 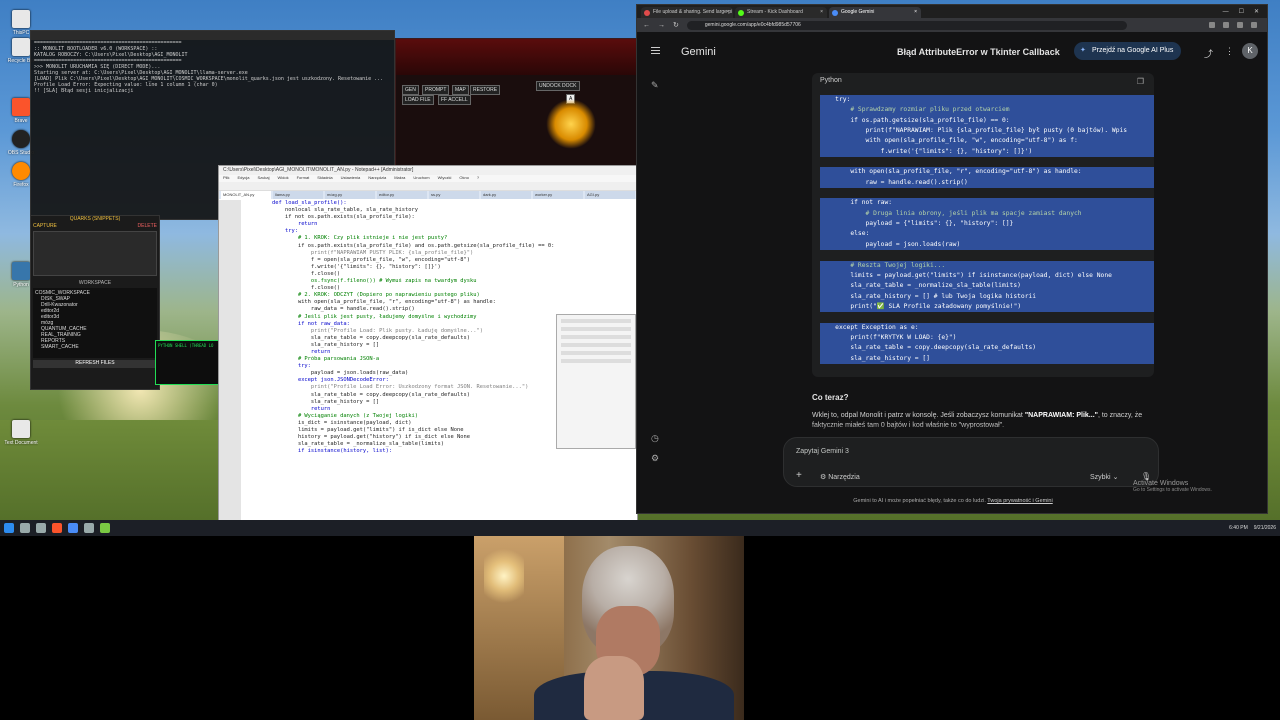 What do you see at coordinates (147, 226) in the screenshot?
I see `delete-button: DELETE` at bounding box center [147, 226].